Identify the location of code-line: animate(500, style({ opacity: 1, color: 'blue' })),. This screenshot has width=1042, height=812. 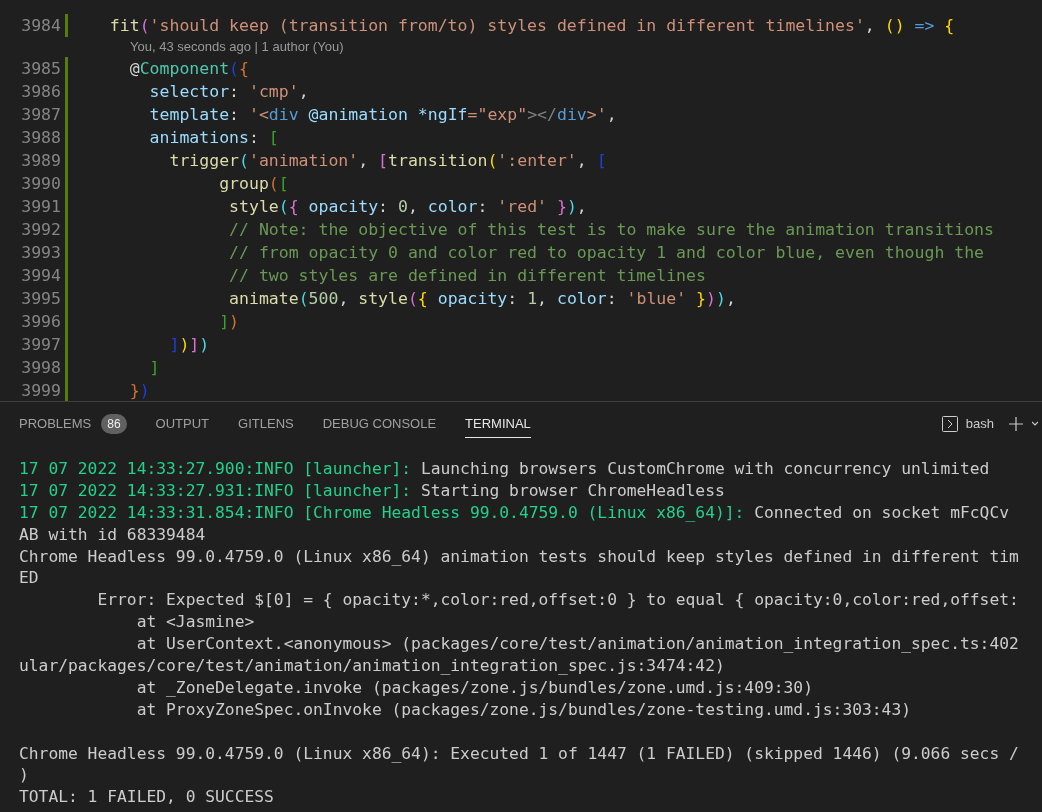
(482, 299).